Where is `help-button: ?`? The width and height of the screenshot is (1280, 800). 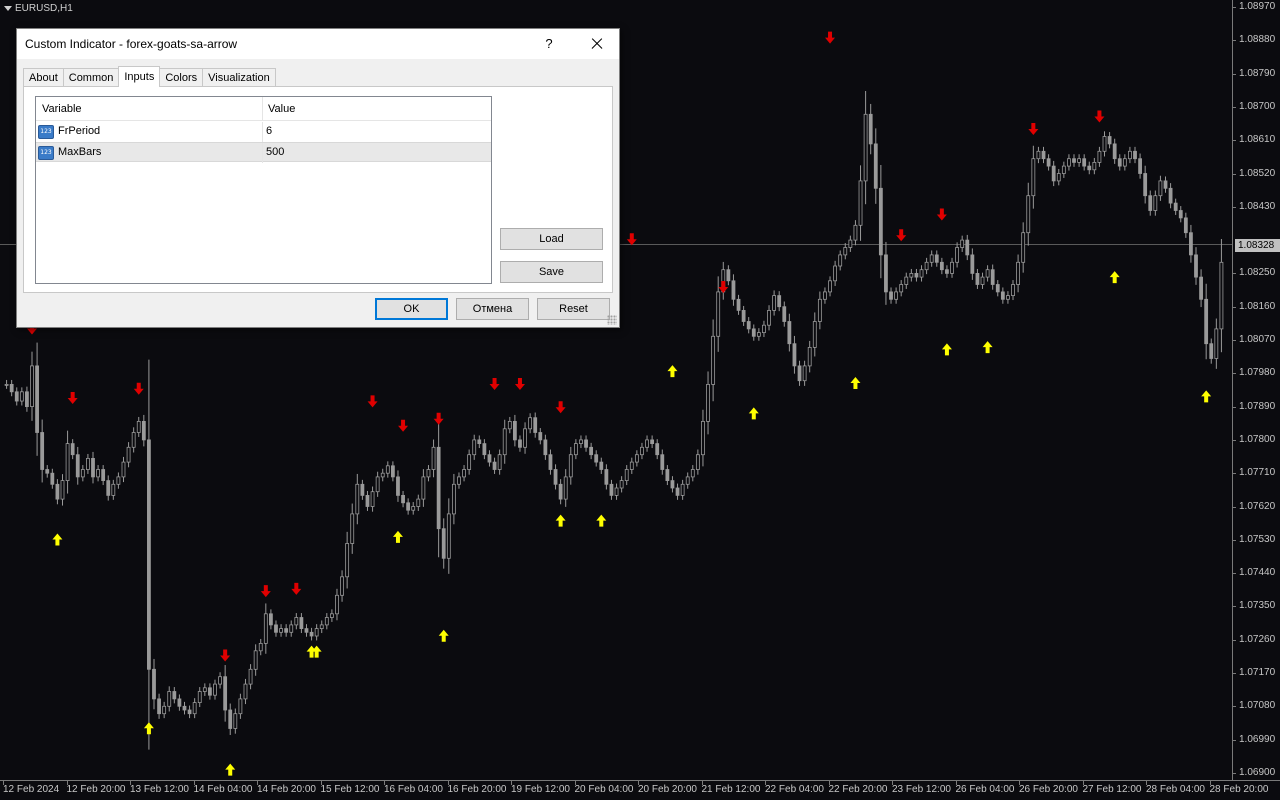 help-button: ? is located at coordinates (549, 44).